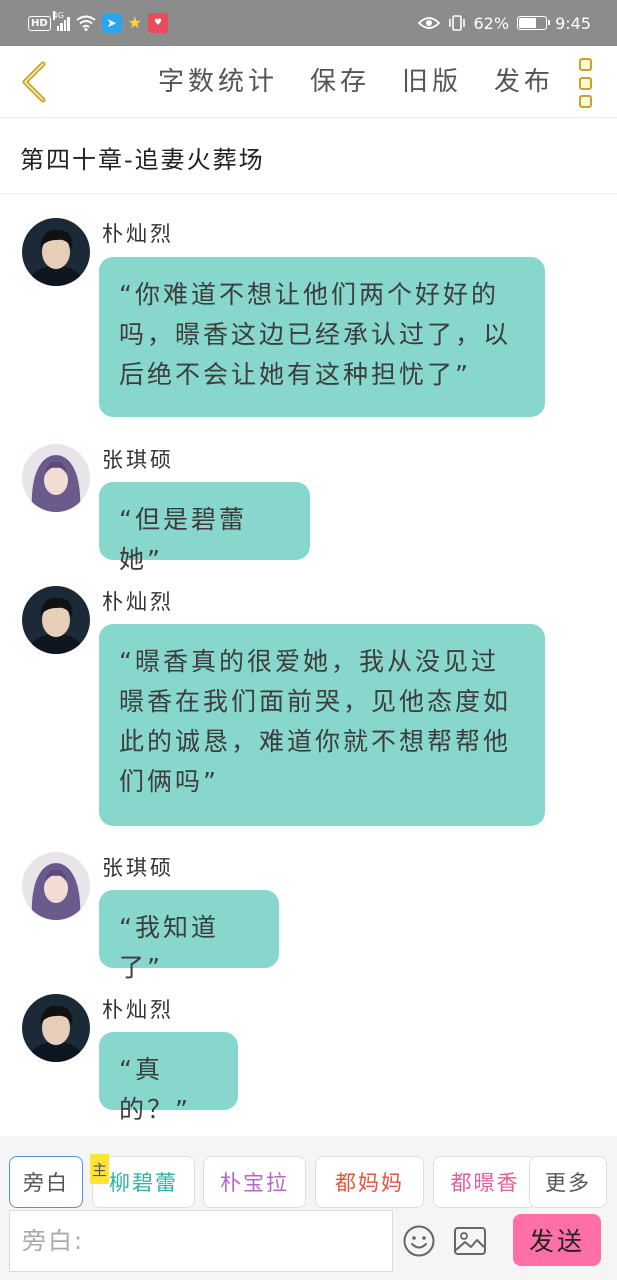 This screenshot has width=617, height=1280. What do you see at coordinates (485, 1182) in the screenshot?
I see `role-du-jingxiang: 都暻香` at bounding box center [485, 1182].